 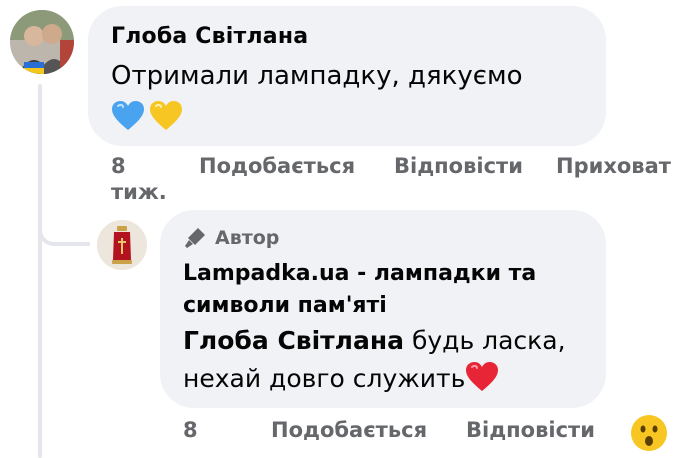 I want to click on page-avatar, so click(x=122, y=245).